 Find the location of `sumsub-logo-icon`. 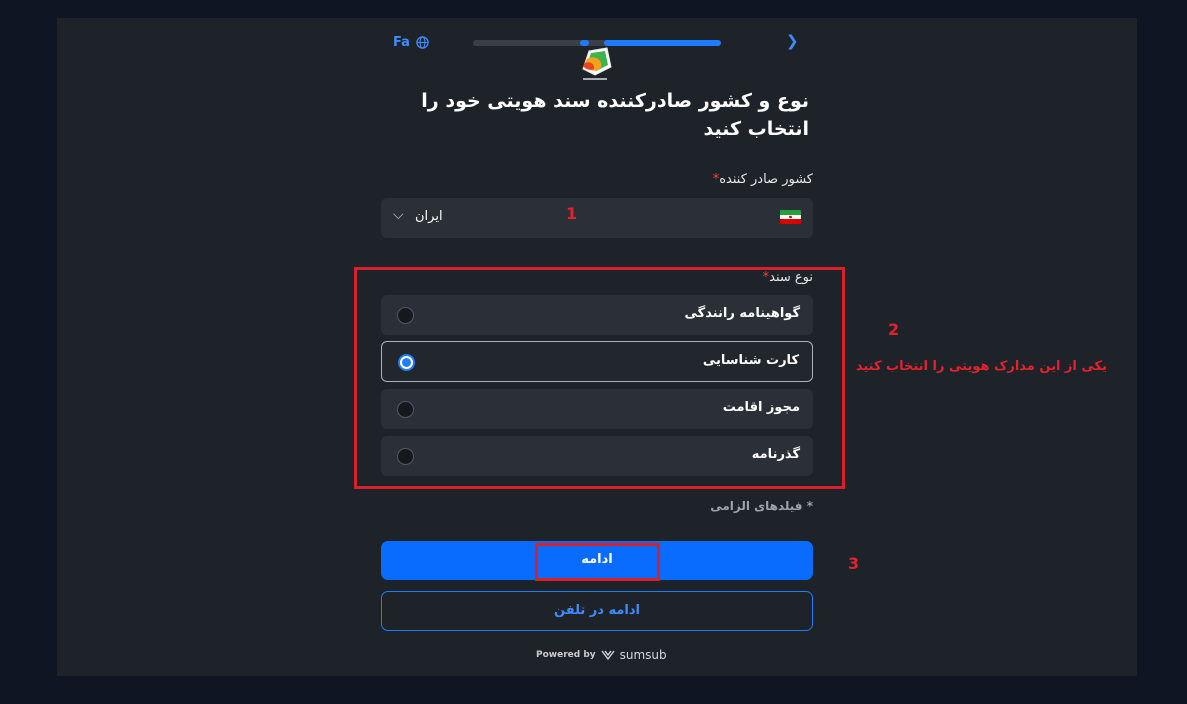

sumsub-logo-icon is located at coordinates (608, 655).